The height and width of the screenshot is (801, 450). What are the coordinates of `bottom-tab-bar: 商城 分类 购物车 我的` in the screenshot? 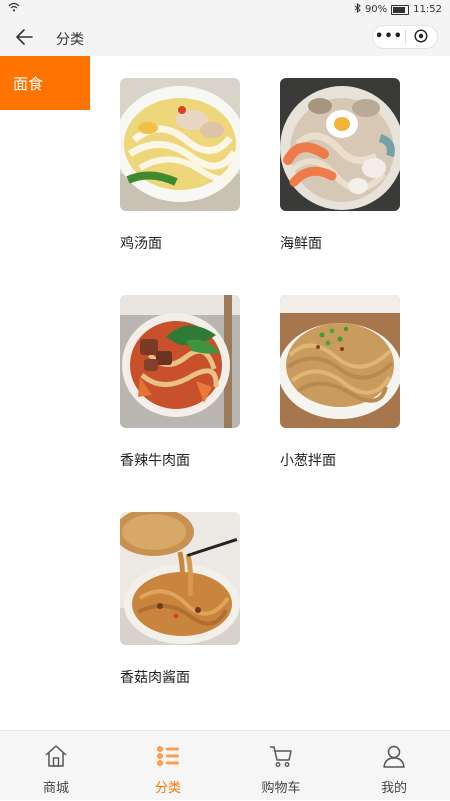 It's located at (225, 765).